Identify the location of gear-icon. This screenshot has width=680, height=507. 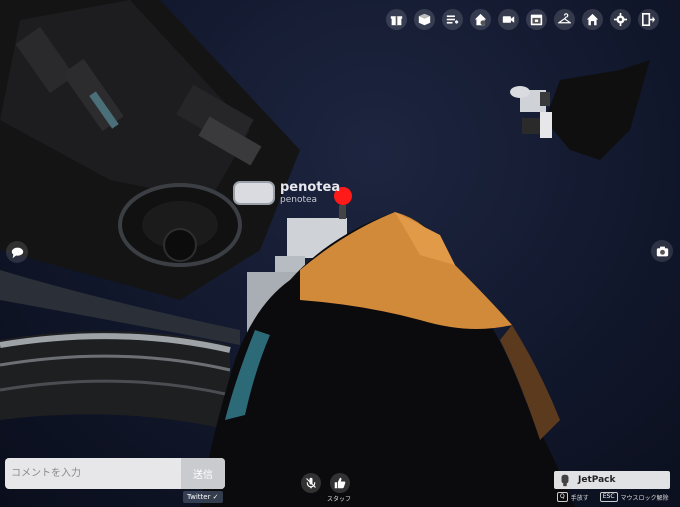
(620, 19).